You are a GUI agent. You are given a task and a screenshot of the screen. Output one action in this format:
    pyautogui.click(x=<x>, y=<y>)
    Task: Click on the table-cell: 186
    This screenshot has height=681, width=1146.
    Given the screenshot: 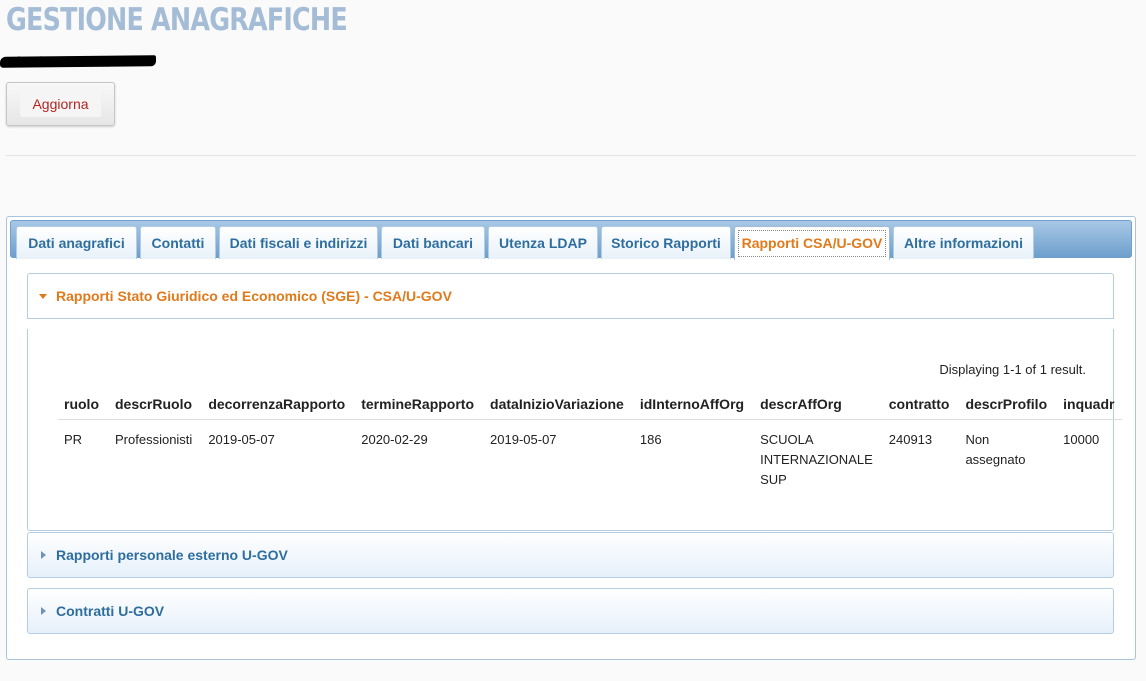 What is the action you would take?
    pyautogui.click(x=650, y=439)
    